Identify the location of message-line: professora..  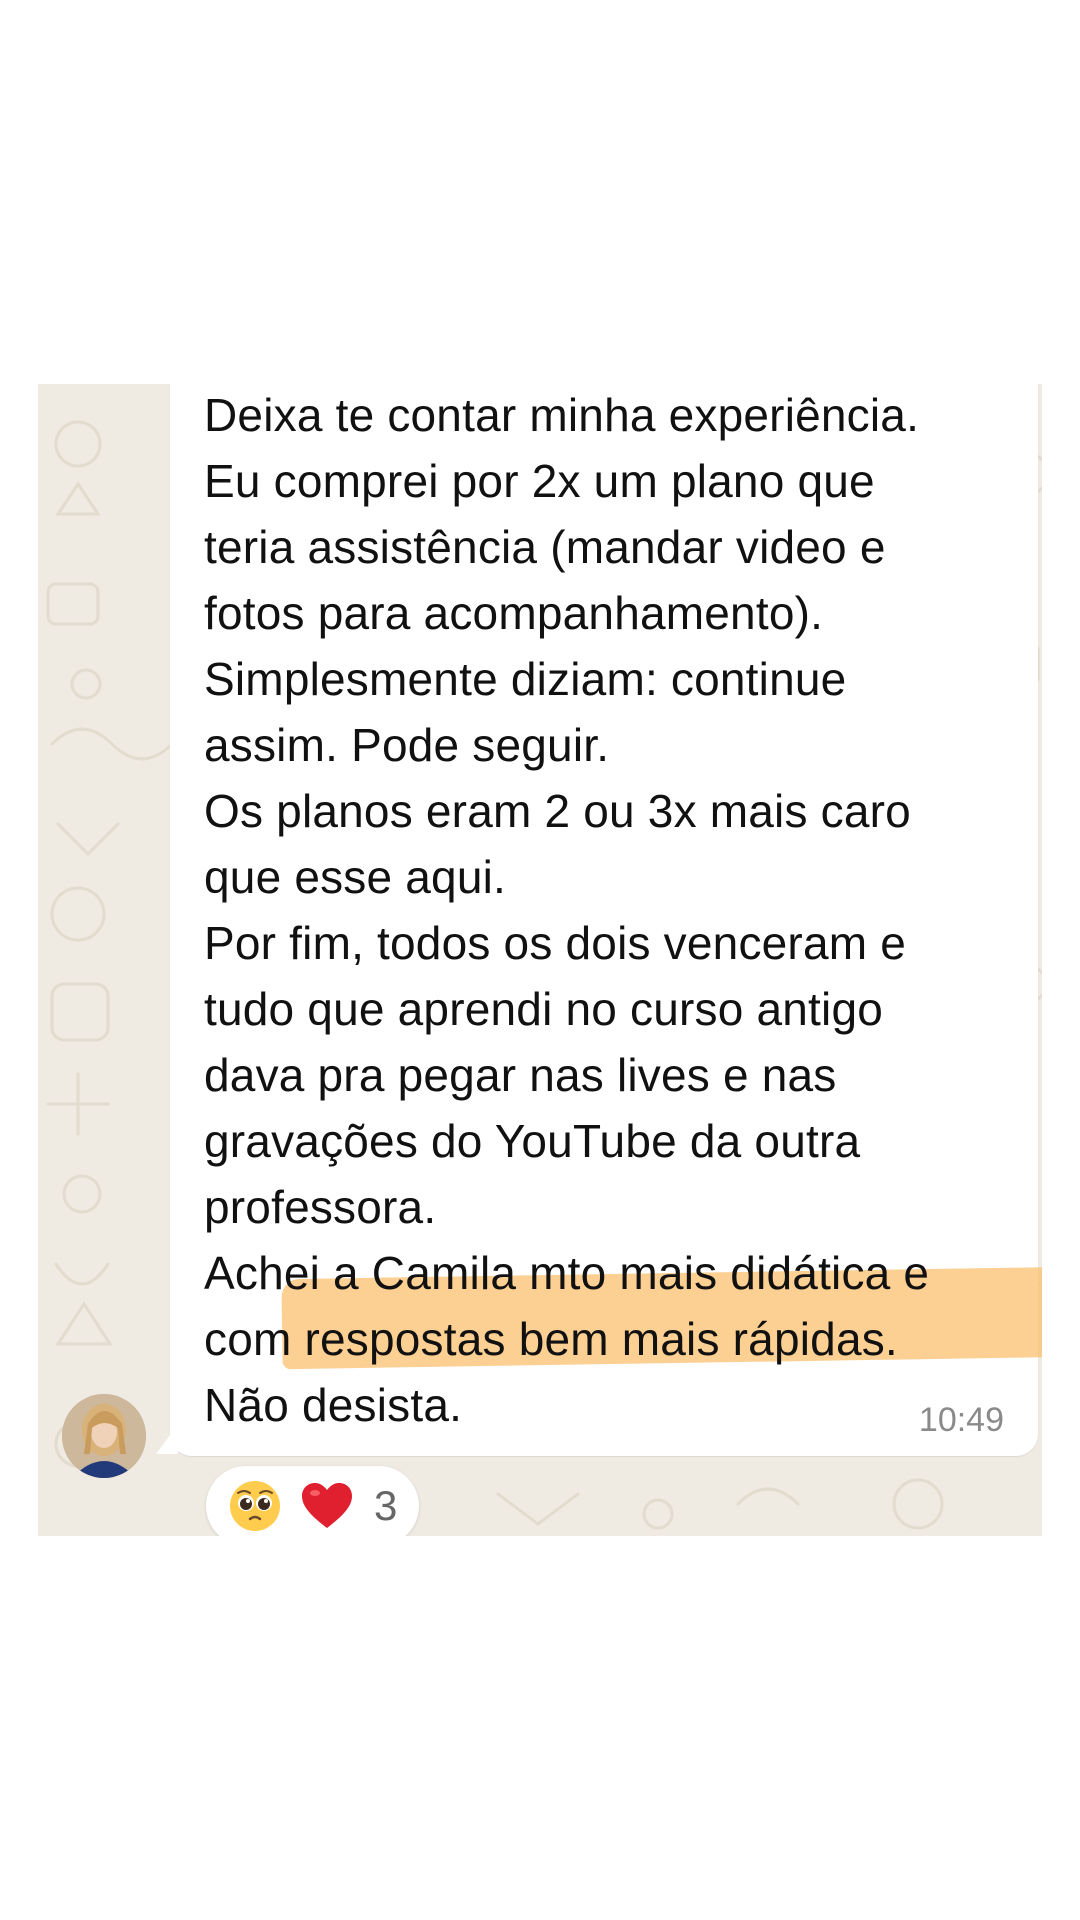
(320, 1207).